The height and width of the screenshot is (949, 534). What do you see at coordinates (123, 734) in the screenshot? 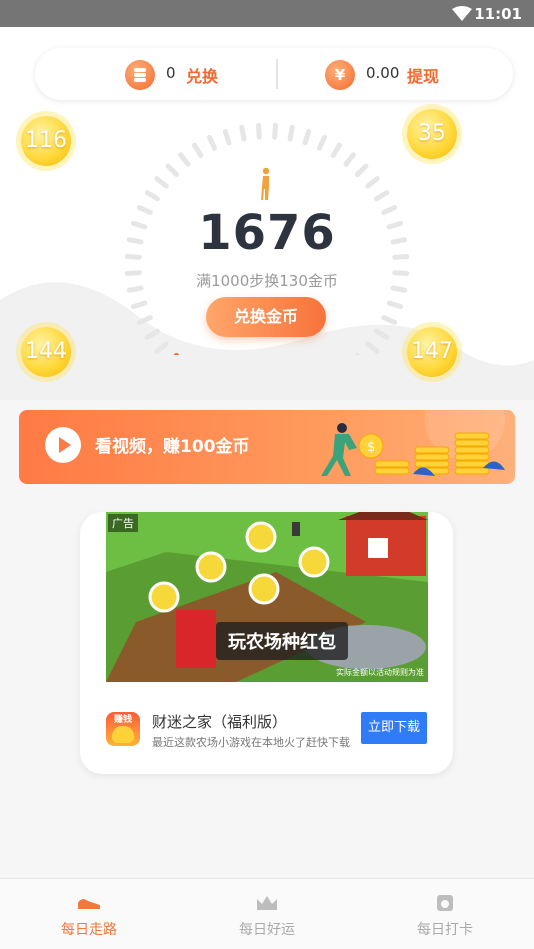
I see `chick-icon` at bounding box center [123, 734].